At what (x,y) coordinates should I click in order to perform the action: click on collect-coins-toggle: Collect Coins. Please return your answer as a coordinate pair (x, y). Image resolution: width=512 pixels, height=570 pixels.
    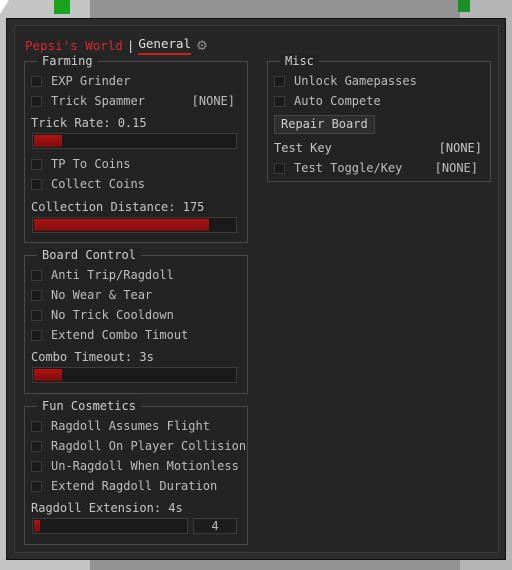
    Looking at the image, I should click on (88, 184).